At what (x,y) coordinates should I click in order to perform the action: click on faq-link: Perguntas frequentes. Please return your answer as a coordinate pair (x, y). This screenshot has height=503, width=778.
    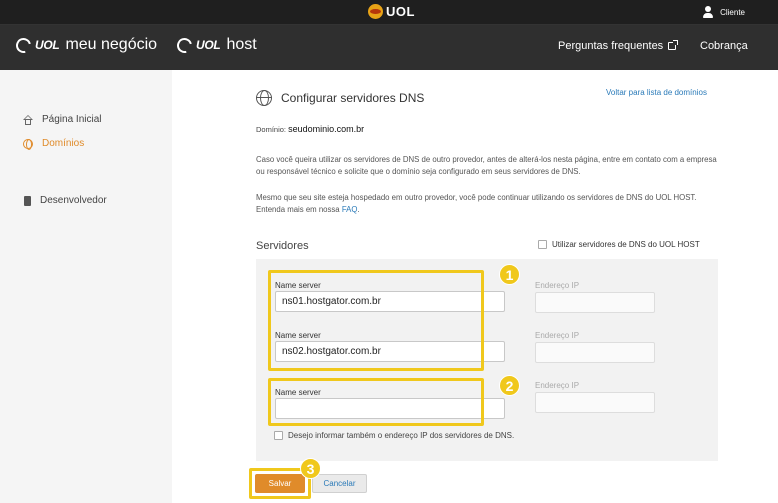
    Looking at the image, I should click on (618, 46).